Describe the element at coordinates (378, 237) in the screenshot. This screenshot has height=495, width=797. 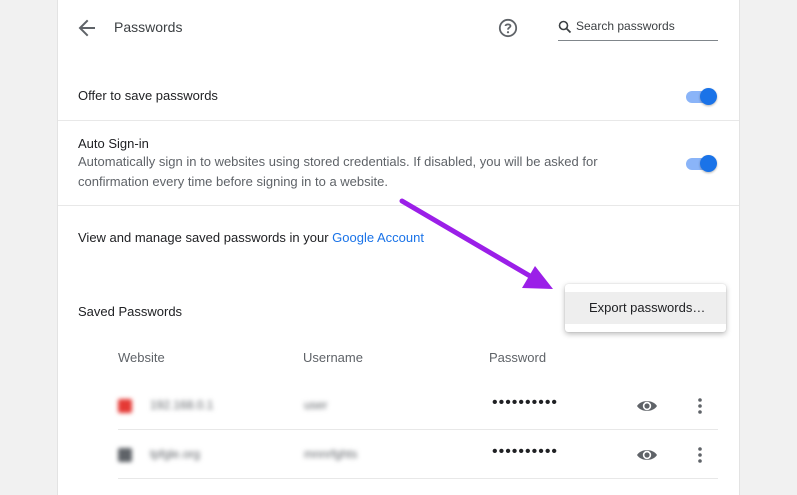
I see `google-account-link: Google Account` at that location.